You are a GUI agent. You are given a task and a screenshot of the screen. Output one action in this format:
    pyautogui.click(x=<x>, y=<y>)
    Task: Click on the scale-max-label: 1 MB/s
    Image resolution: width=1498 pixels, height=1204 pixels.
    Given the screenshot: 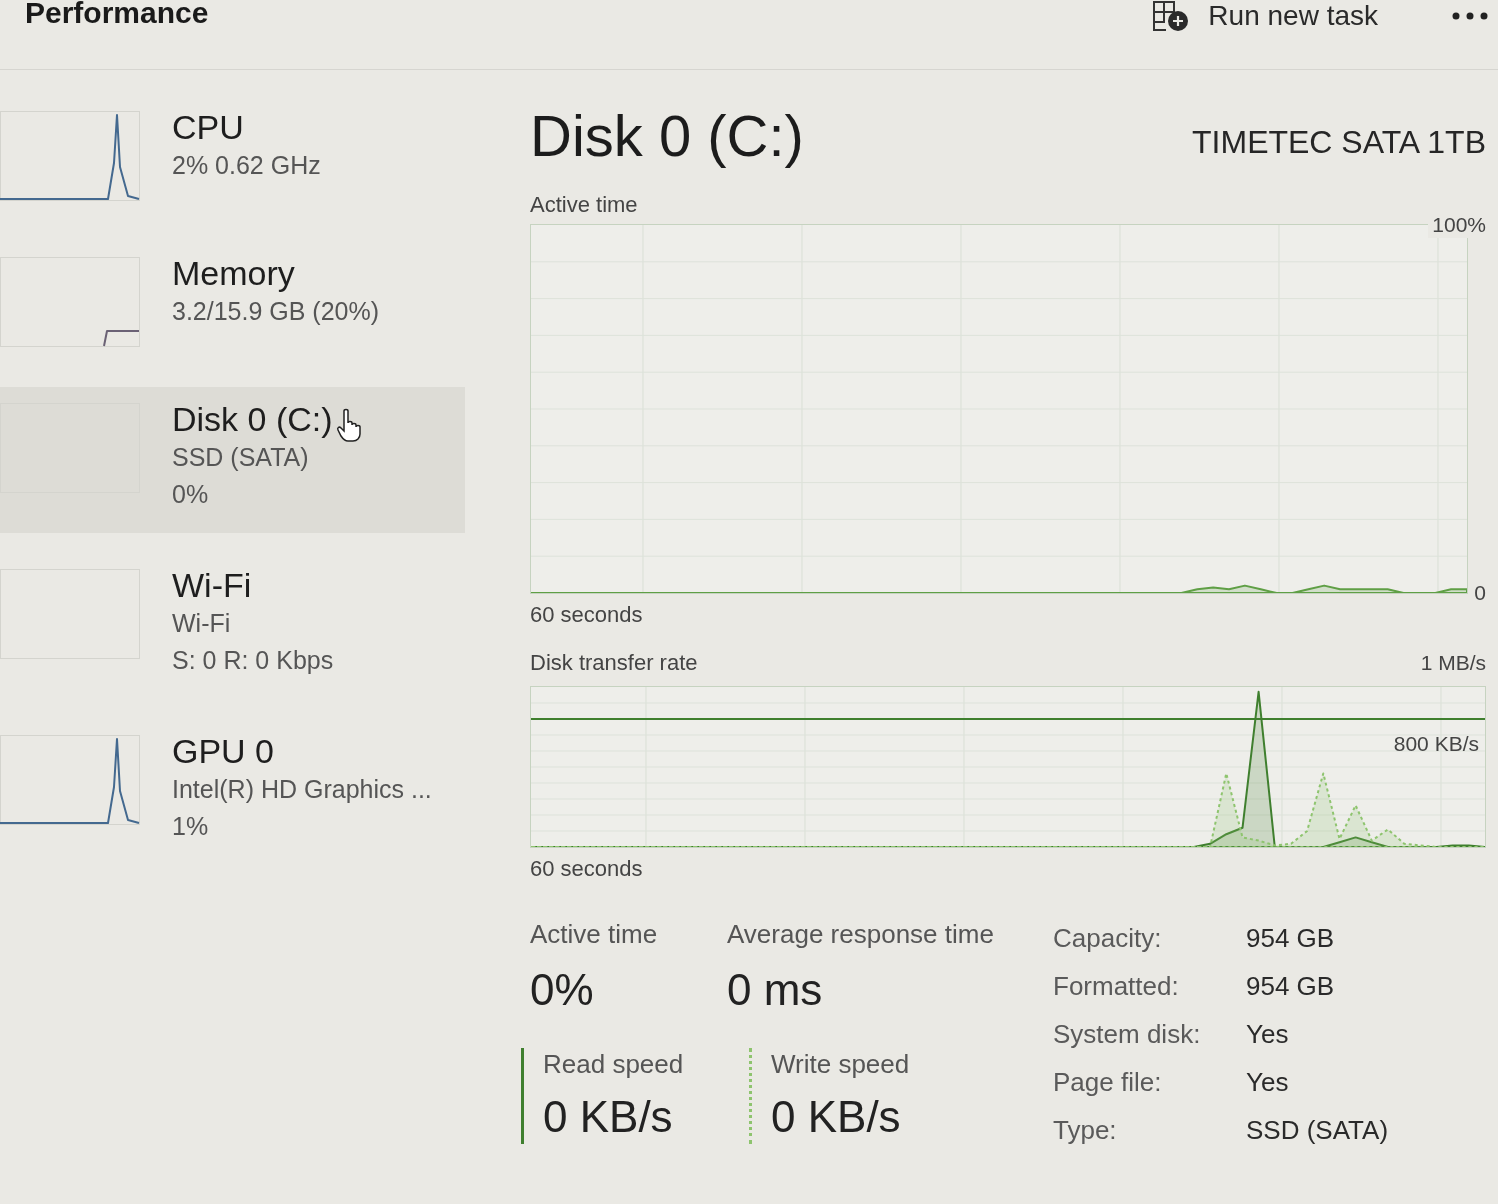 What is the action you would take?
    pyautogui.click(x=1453, y=663)
    